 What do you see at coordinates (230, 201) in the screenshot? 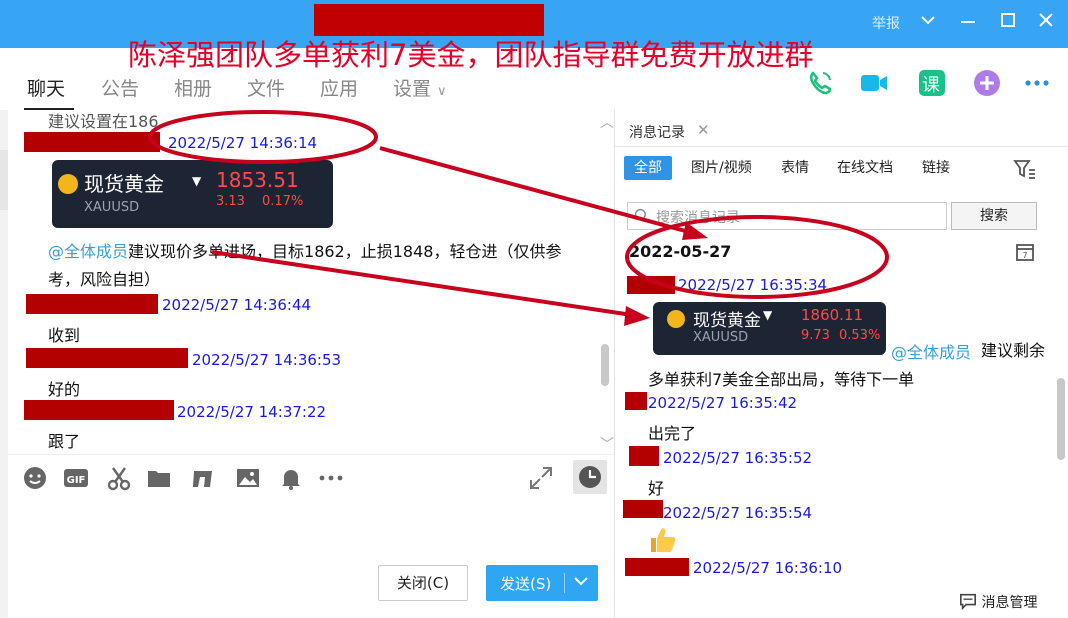
I see `gold-card-change: 3.13` at bounding box center [230, 201].